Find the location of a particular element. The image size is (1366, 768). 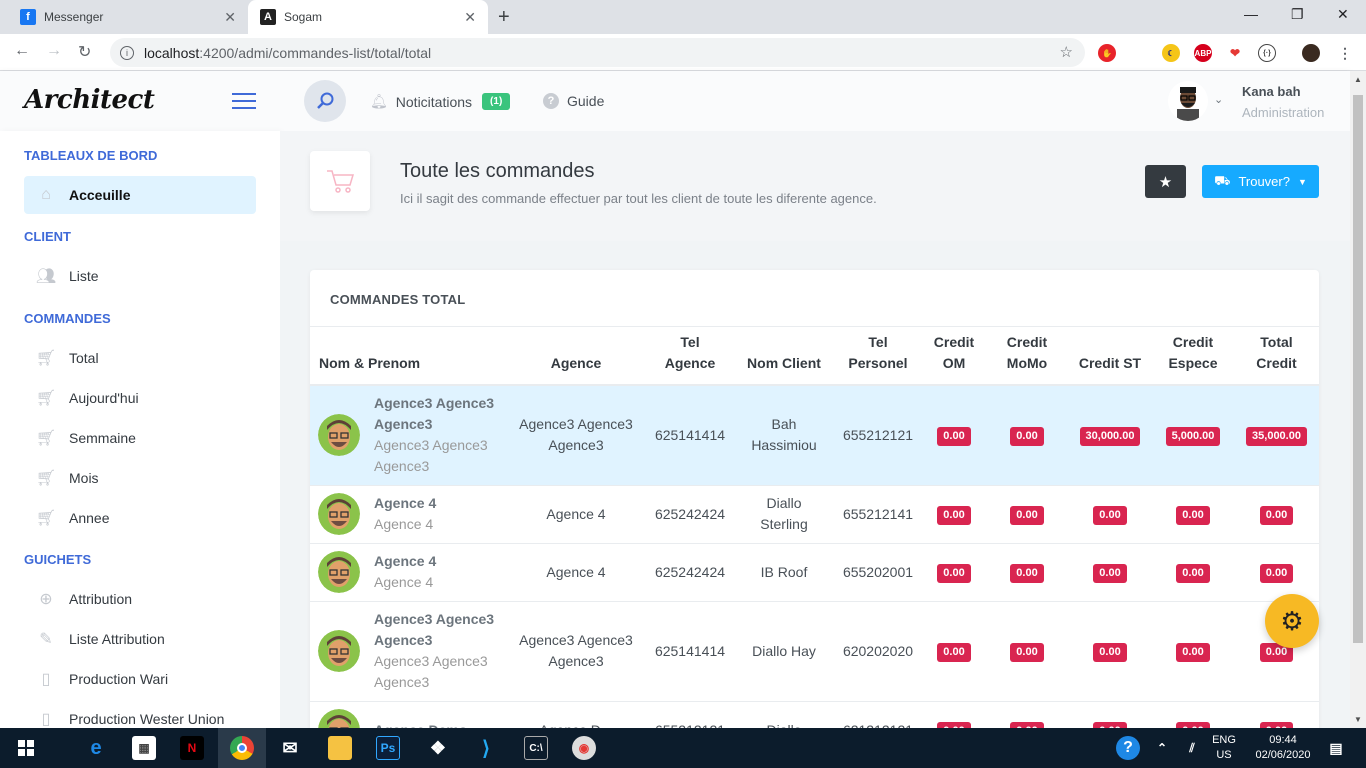

cell: IB Roof is located at coordinates (784, 571).